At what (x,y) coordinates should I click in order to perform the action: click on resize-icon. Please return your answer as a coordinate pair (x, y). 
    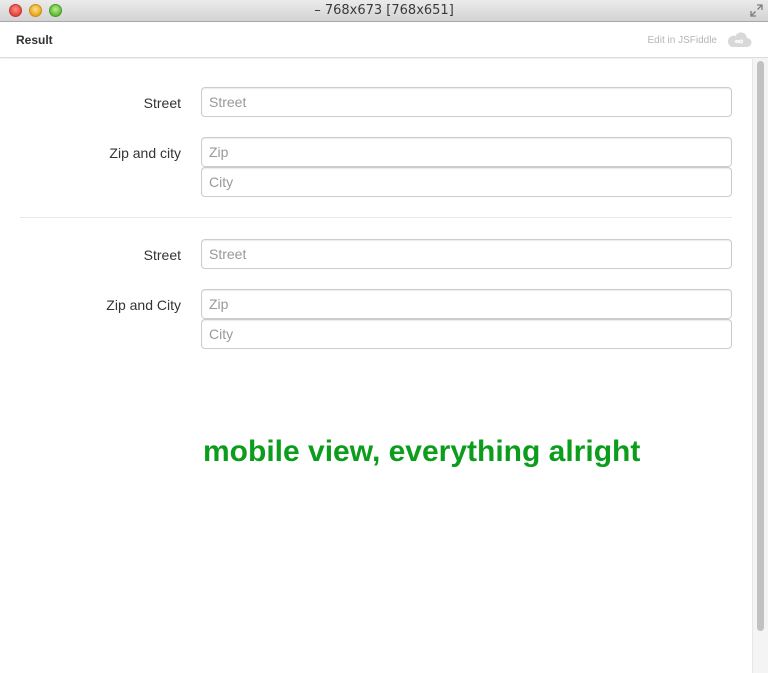
    Looking at the image, I should click on (756, 10).